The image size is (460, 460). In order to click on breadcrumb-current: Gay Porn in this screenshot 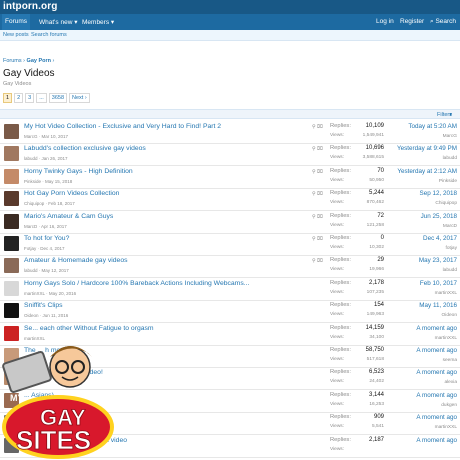, I will do `click(39, 61)`.